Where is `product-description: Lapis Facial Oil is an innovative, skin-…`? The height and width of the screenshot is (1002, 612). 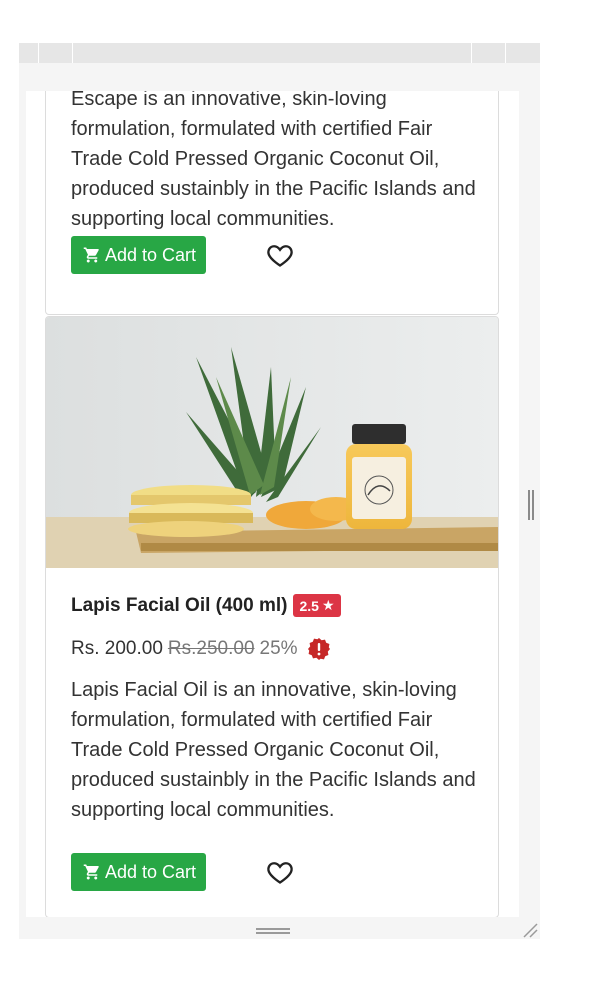
product-description: Lapis Facial Oil is an innovative, skin-… is located at coordinates (273, 750).